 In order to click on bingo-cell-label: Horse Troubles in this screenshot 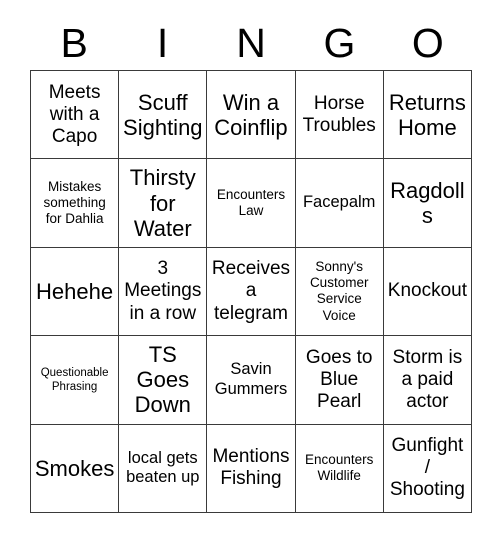, I will do `click(339, 114)`.